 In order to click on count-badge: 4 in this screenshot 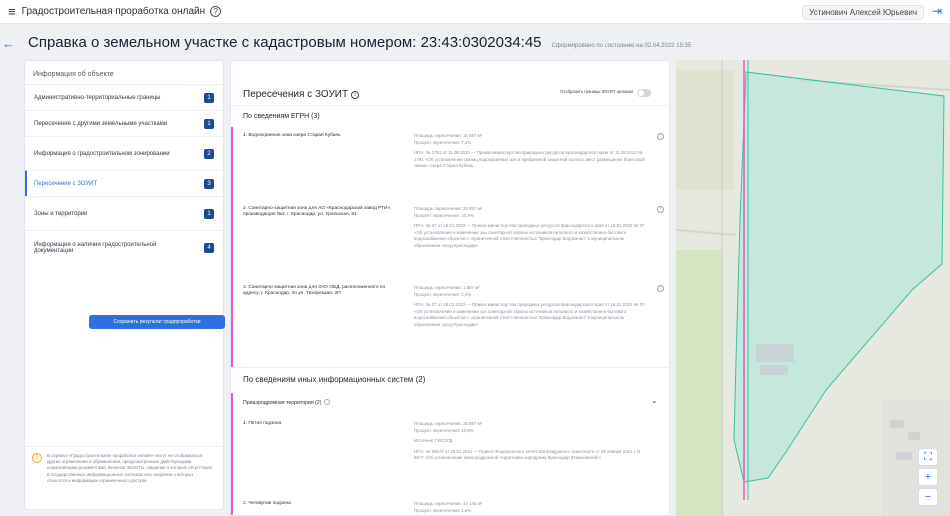, I will do `click(209, 247)`.